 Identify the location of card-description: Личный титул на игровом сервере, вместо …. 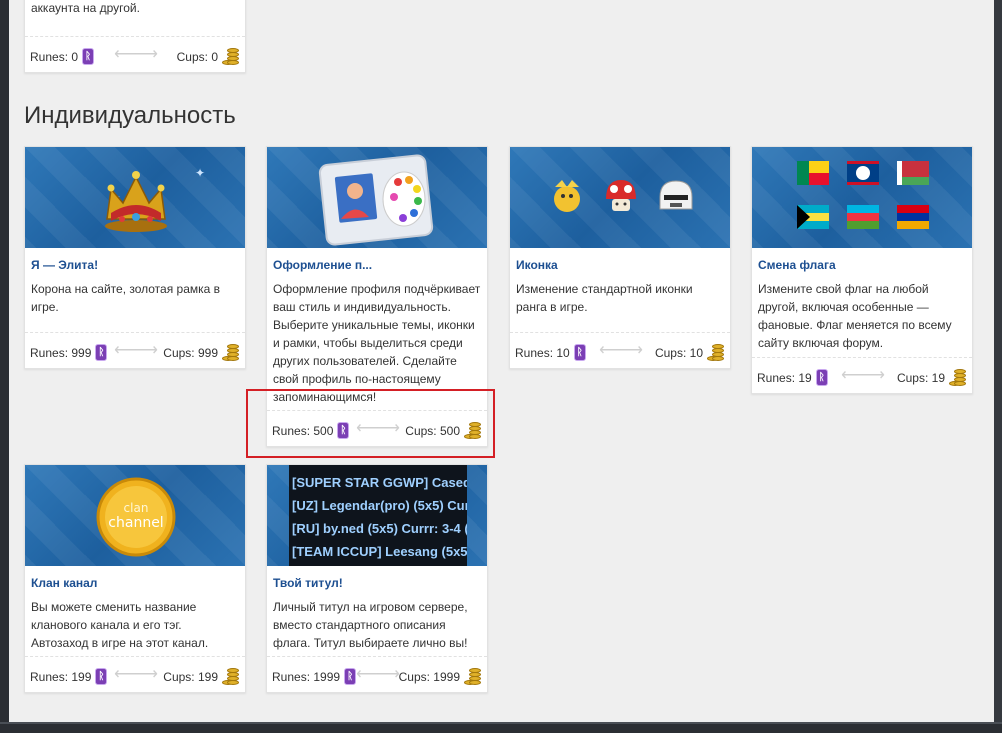
(370, 625).